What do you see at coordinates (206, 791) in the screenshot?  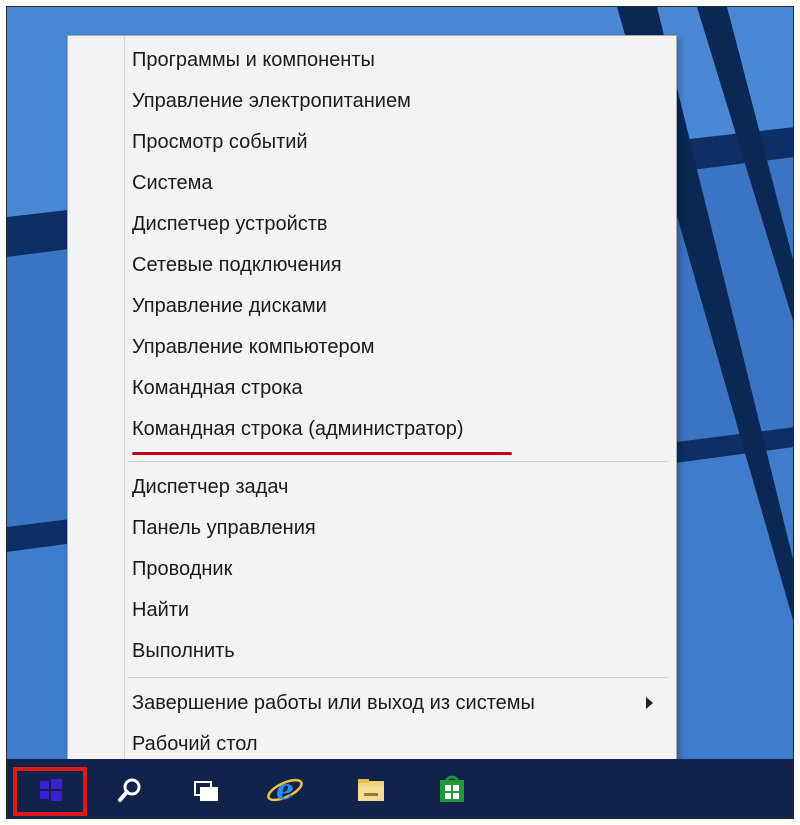 I see `task-view-icon` at bounding box center [206, 791].